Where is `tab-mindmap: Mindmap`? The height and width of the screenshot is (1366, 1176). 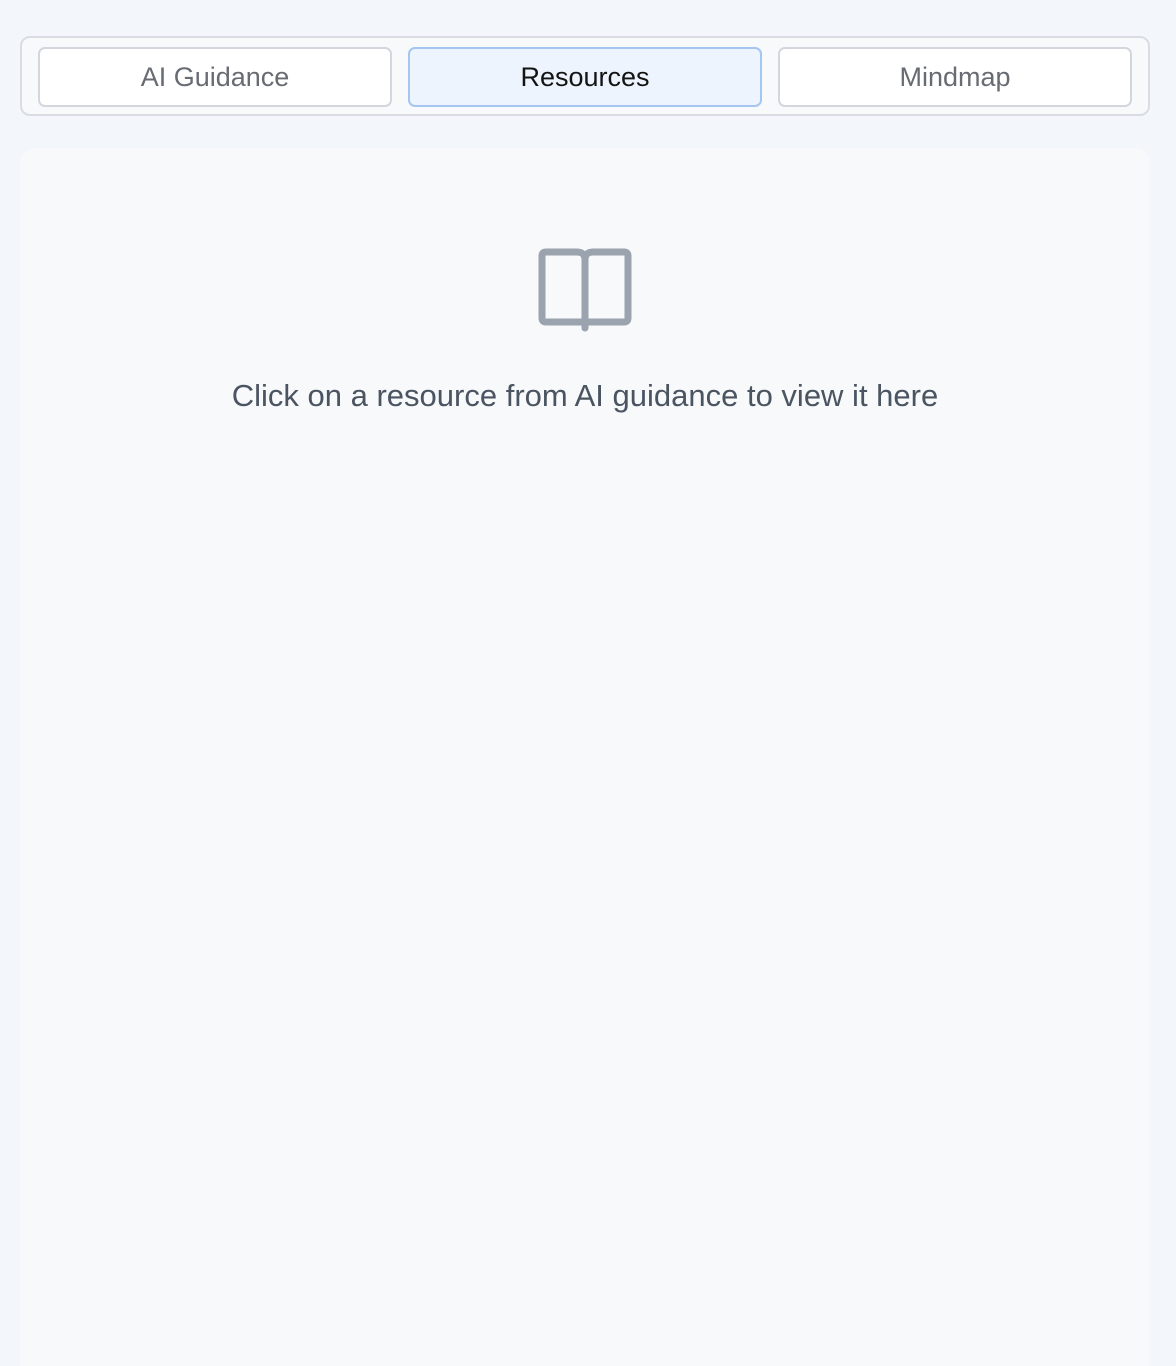
tab-mindmap: Mindmap is located at coordinates (955, 77).